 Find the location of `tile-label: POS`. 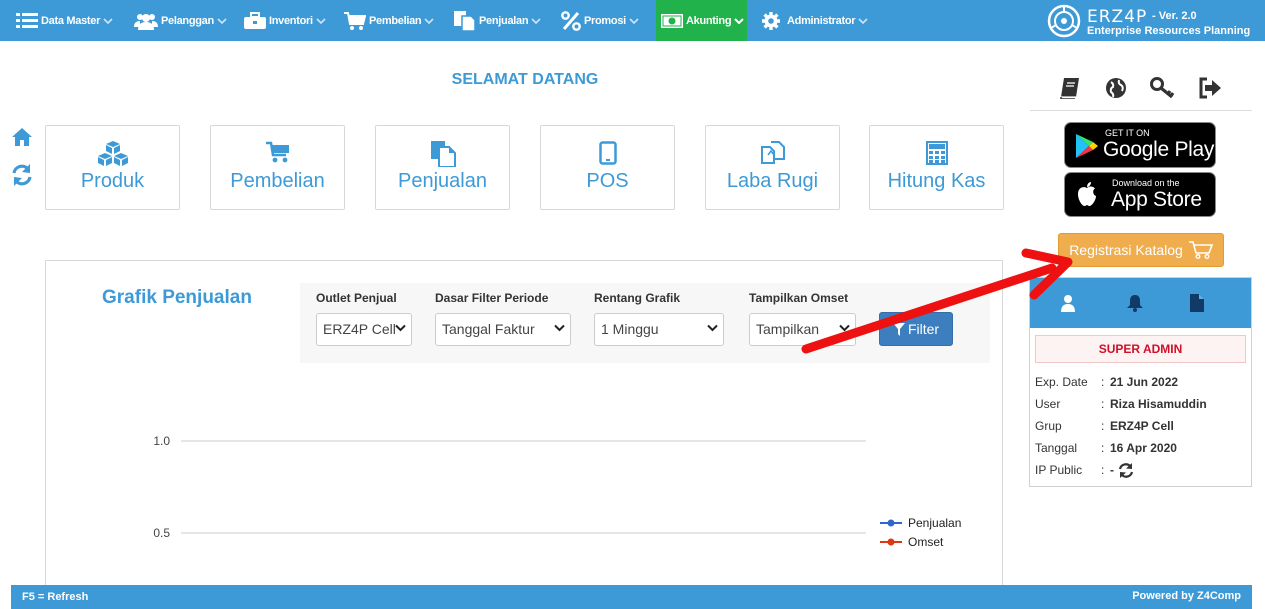

tile-label: POS is located at coordinates (607, 181).